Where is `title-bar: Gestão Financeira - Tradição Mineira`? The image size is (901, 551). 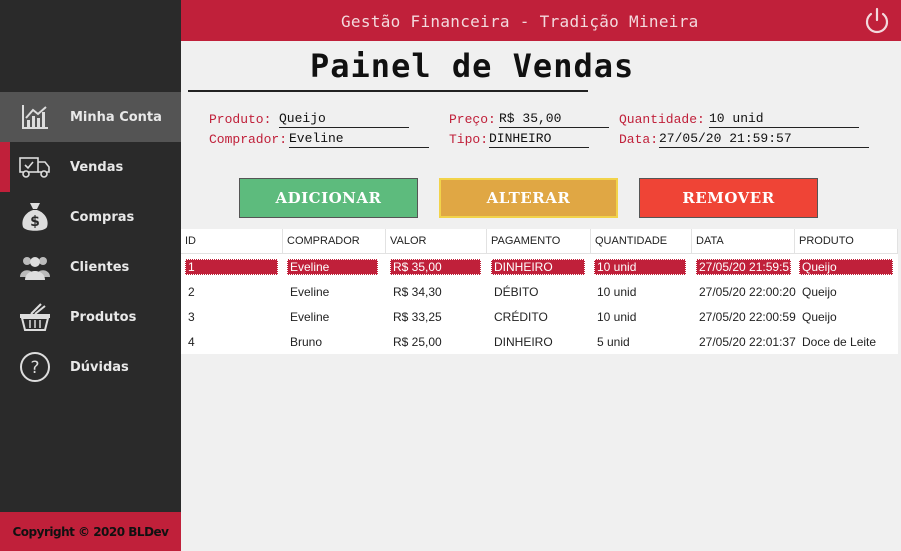
title-bar: Gestão Financeira - Tradição Mineira is located at coordinates (541, 20).